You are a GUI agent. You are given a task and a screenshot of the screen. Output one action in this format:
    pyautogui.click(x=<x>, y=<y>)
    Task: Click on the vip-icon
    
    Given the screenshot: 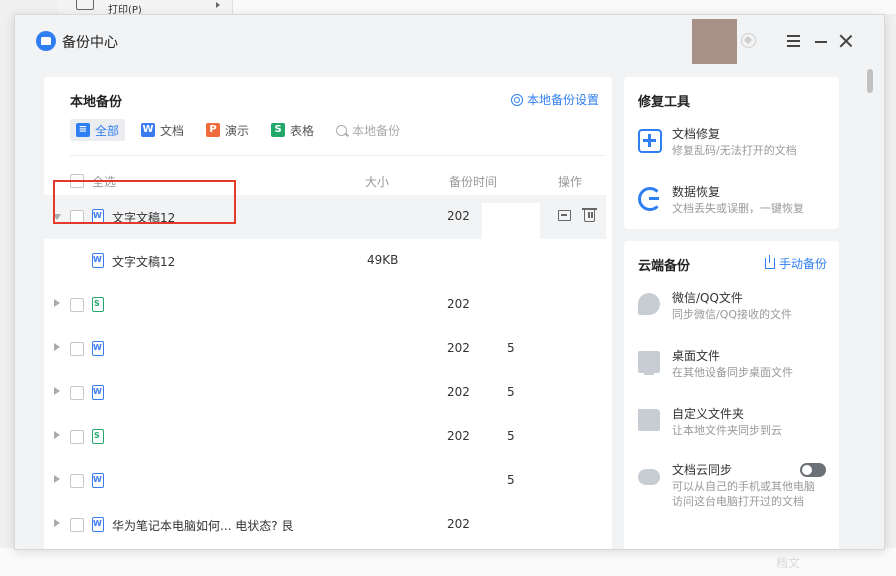 What is the action you would take?
    pyautogui.click(x=748, y=40)
    